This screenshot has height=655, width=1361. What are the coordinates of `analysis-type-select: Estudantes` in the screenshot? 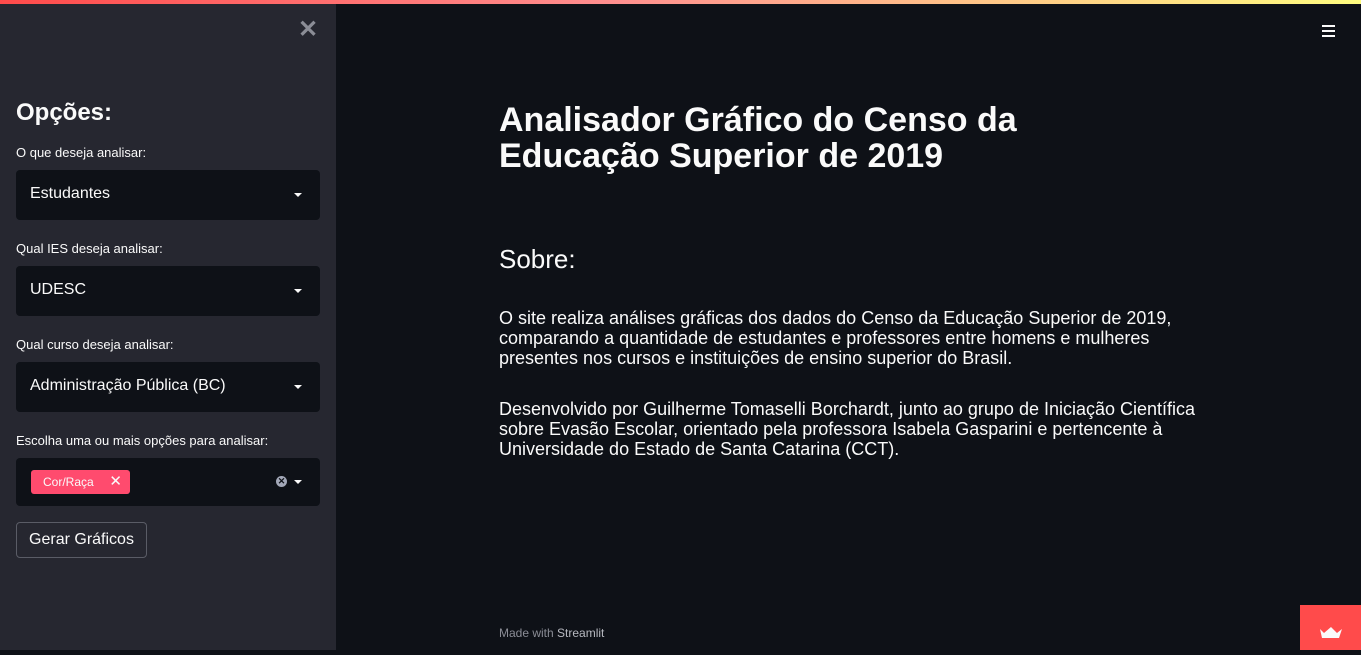 It's located at (168, 195).